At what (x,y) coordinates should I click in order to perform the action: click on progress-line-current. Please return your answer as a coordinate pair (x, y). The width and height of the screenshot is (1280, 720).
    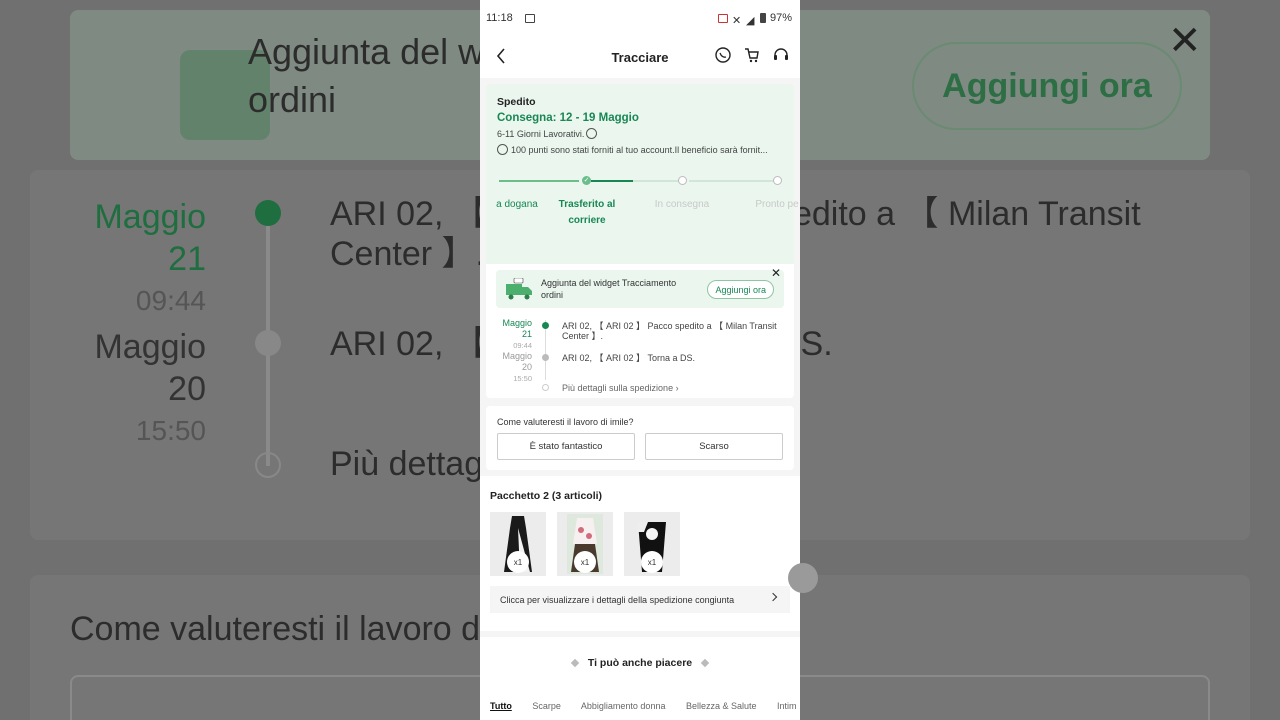
    Looking at the image, I should click on (612, 181).